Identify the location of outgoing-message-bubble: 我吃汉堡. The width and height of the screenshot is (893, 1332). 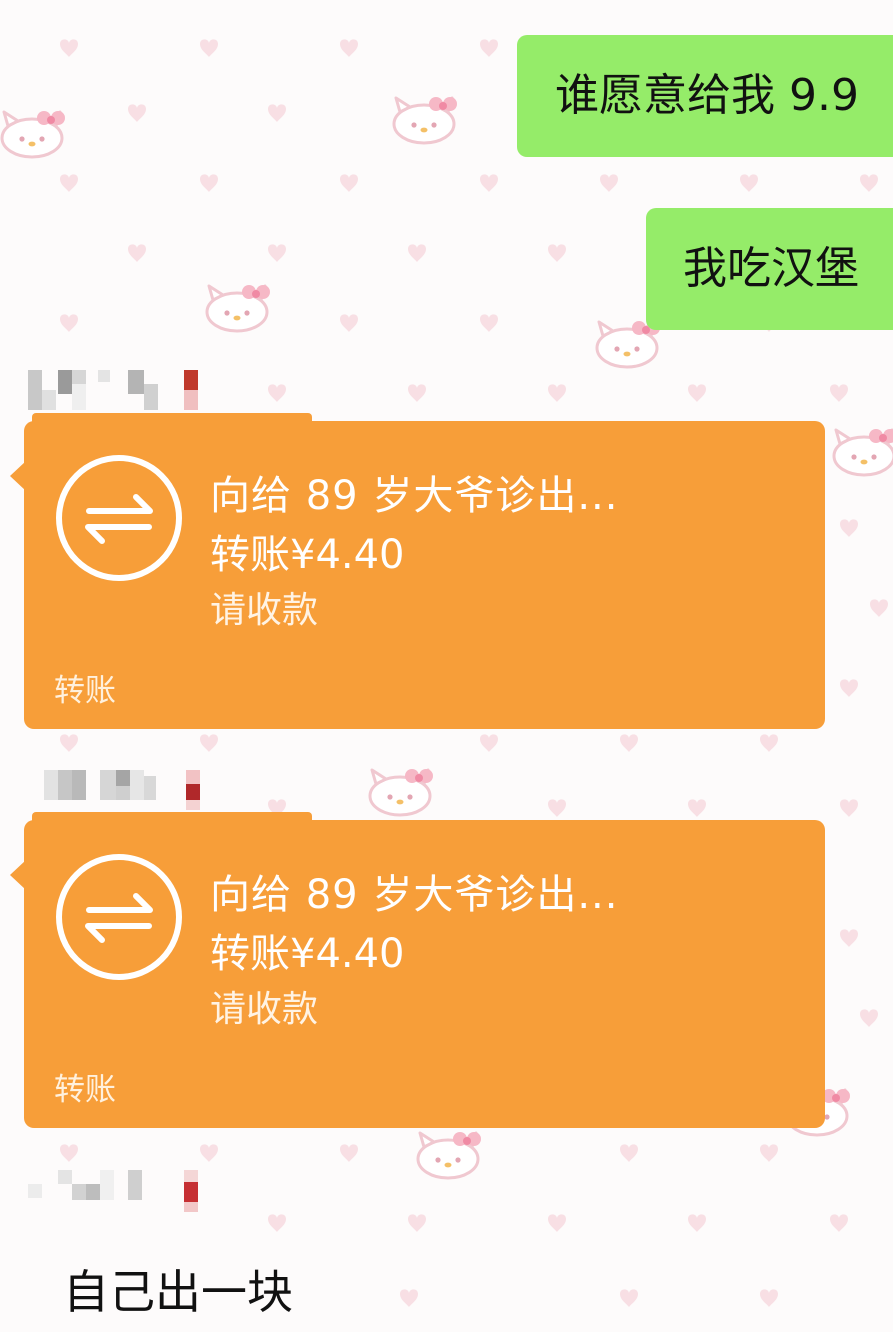
(769, 269).